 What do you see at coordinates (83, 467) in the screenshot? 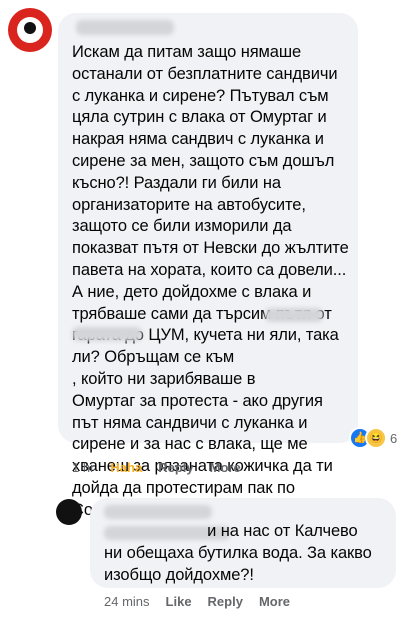
I see `comment-timestamp: 1 hr` at bounding box center [83, 467].